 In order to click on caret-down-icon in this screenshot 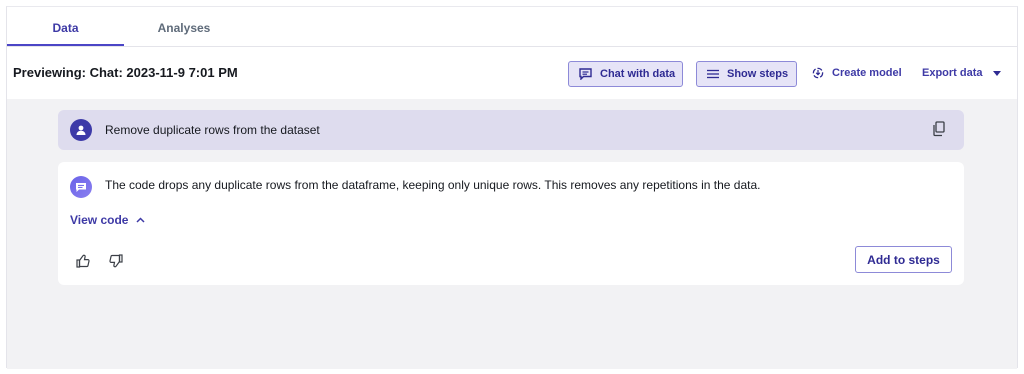, I will do `click(996, 73)`.